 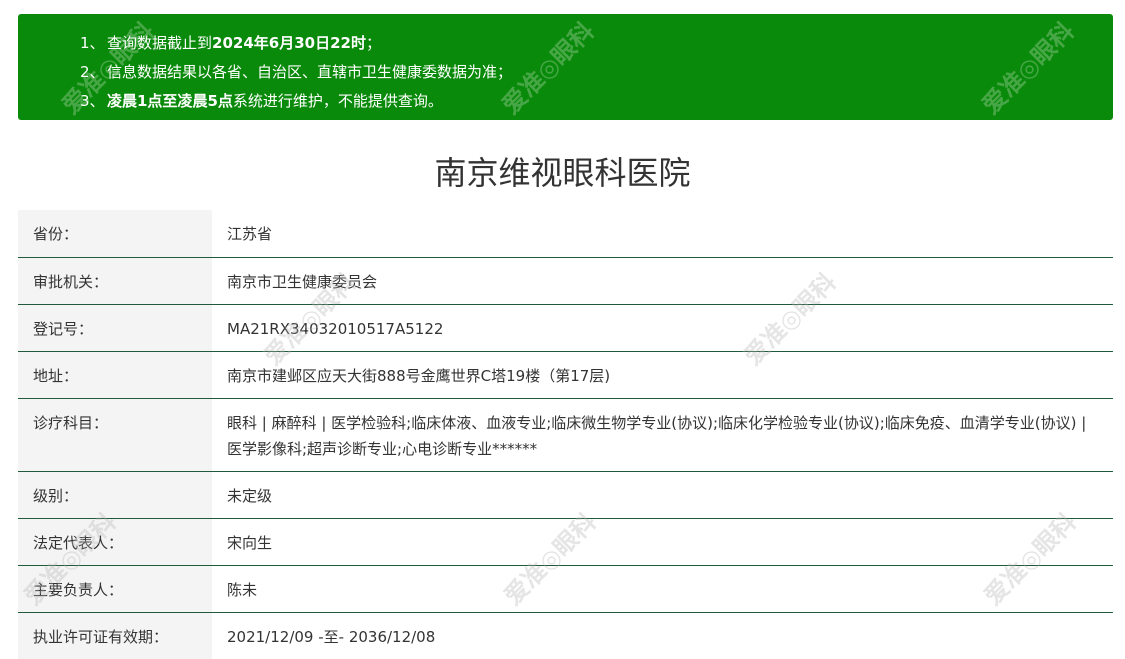 I want to click on notice-text-suffix: 系统进行维护，不能提供查询。, so click(x=337, y=101).